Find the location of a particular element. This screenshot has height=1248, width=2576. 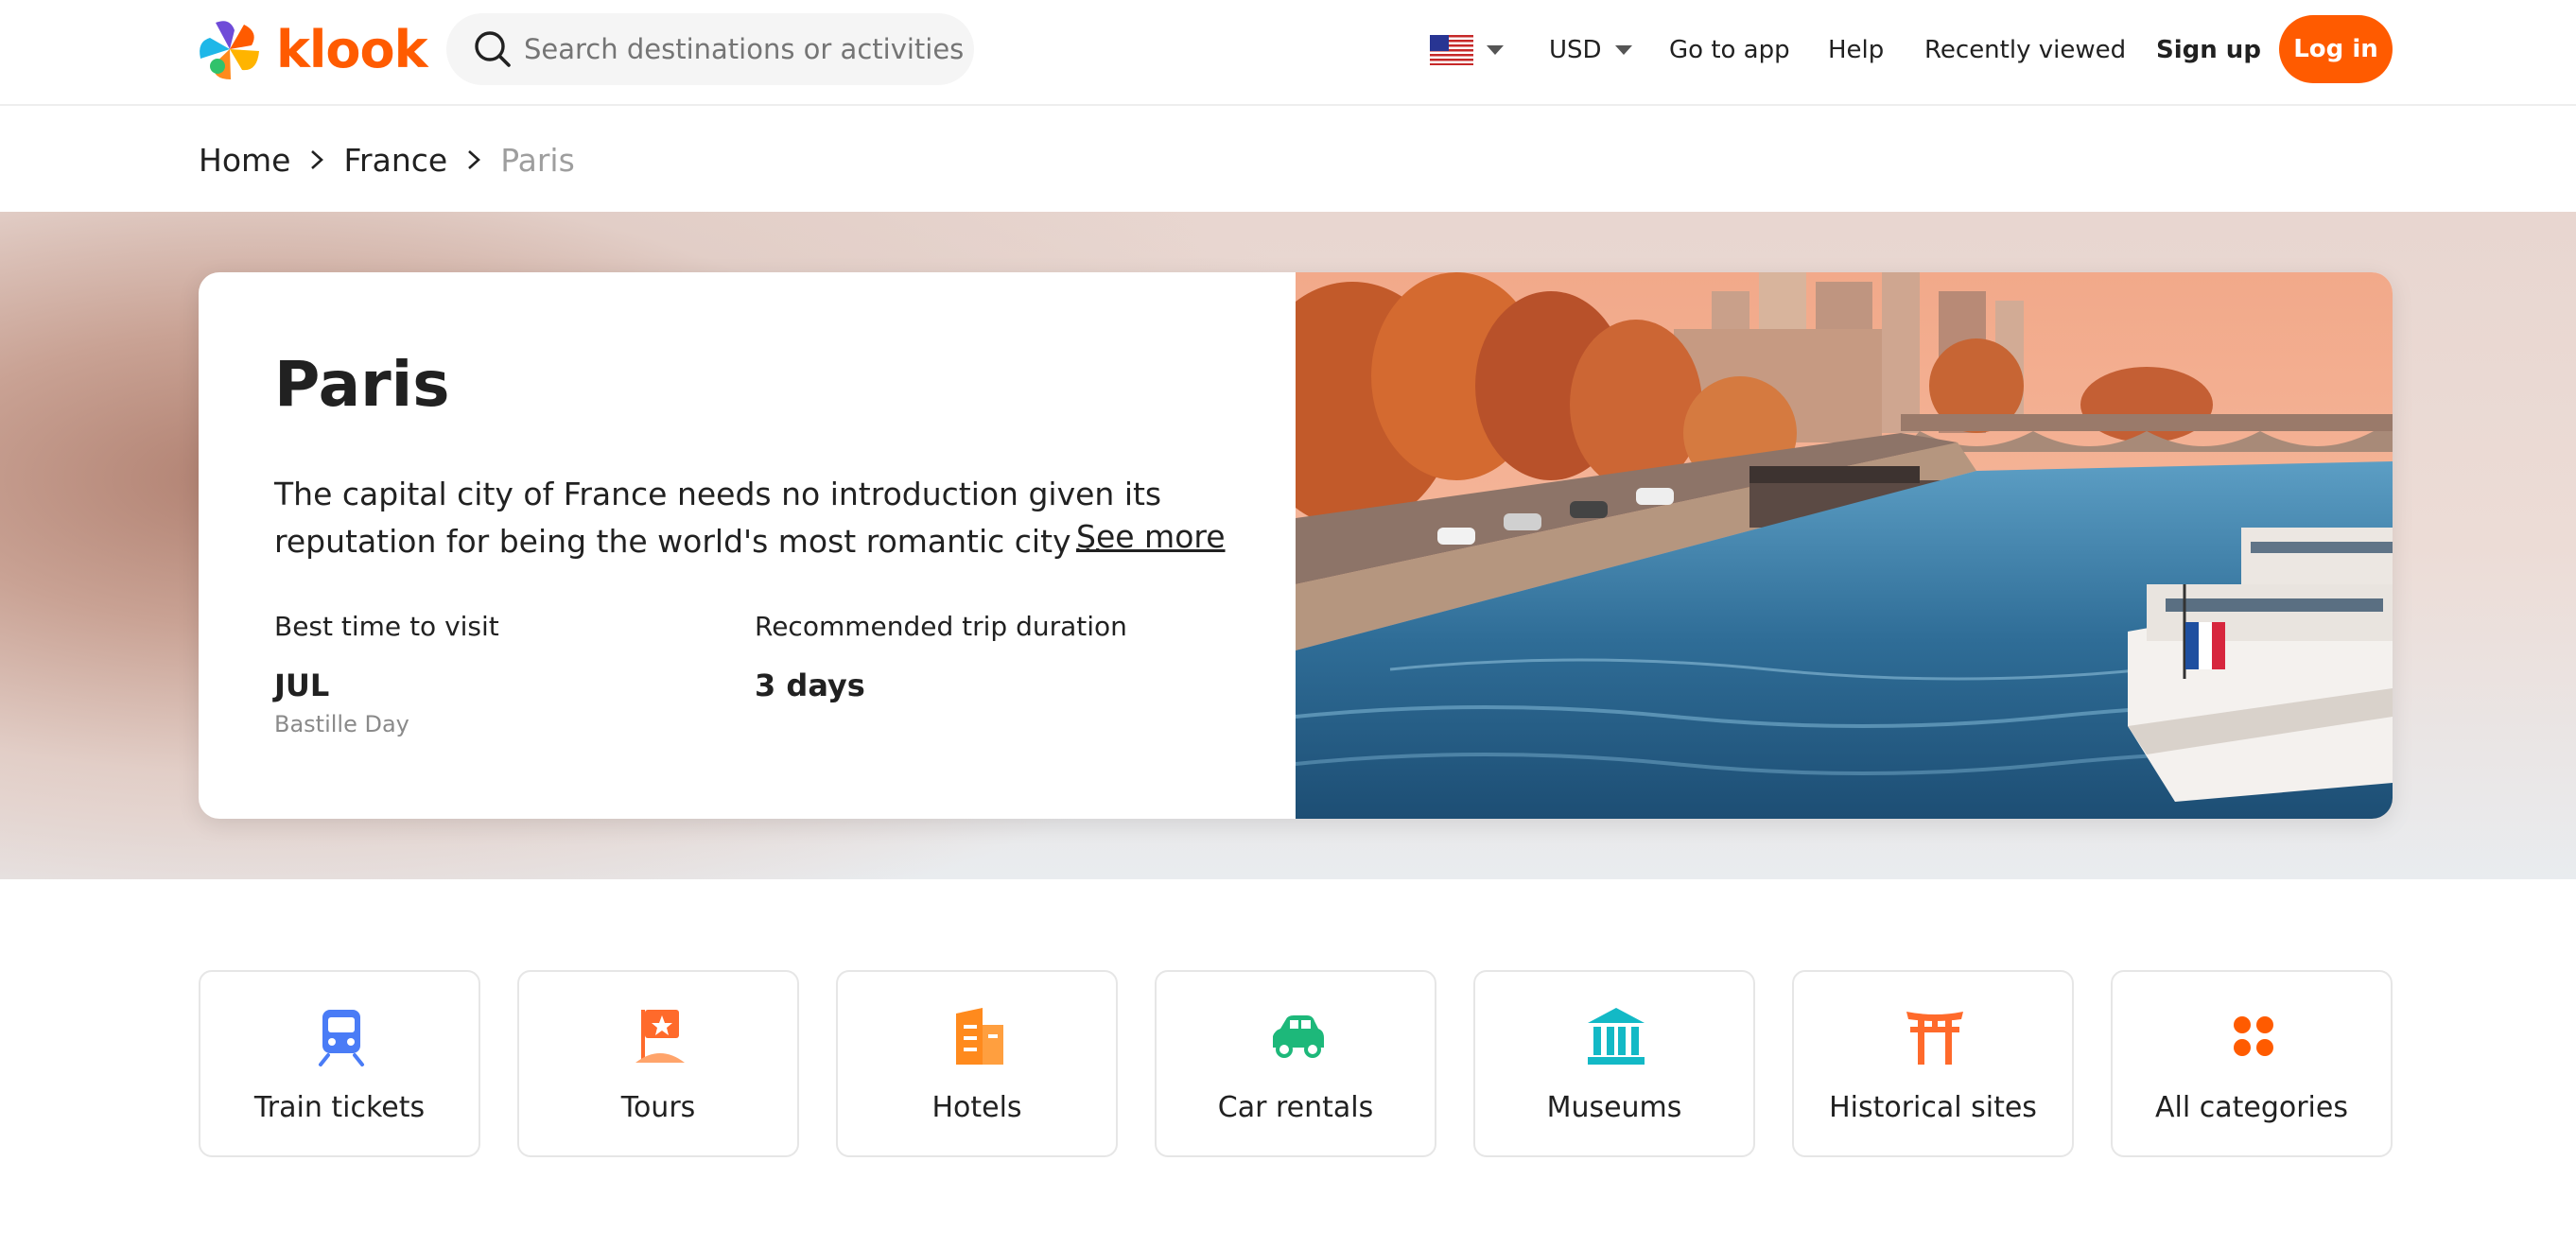

category-label: Hotels is located at coordinates (976, 1107).